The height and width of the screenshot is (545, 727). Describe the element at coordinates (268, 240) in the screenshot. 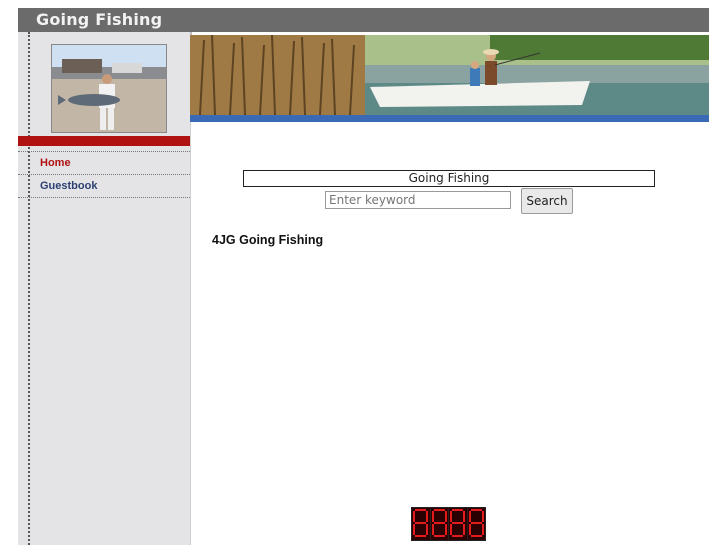

I see `page-heading: 4JG Going Fishing` at that location.